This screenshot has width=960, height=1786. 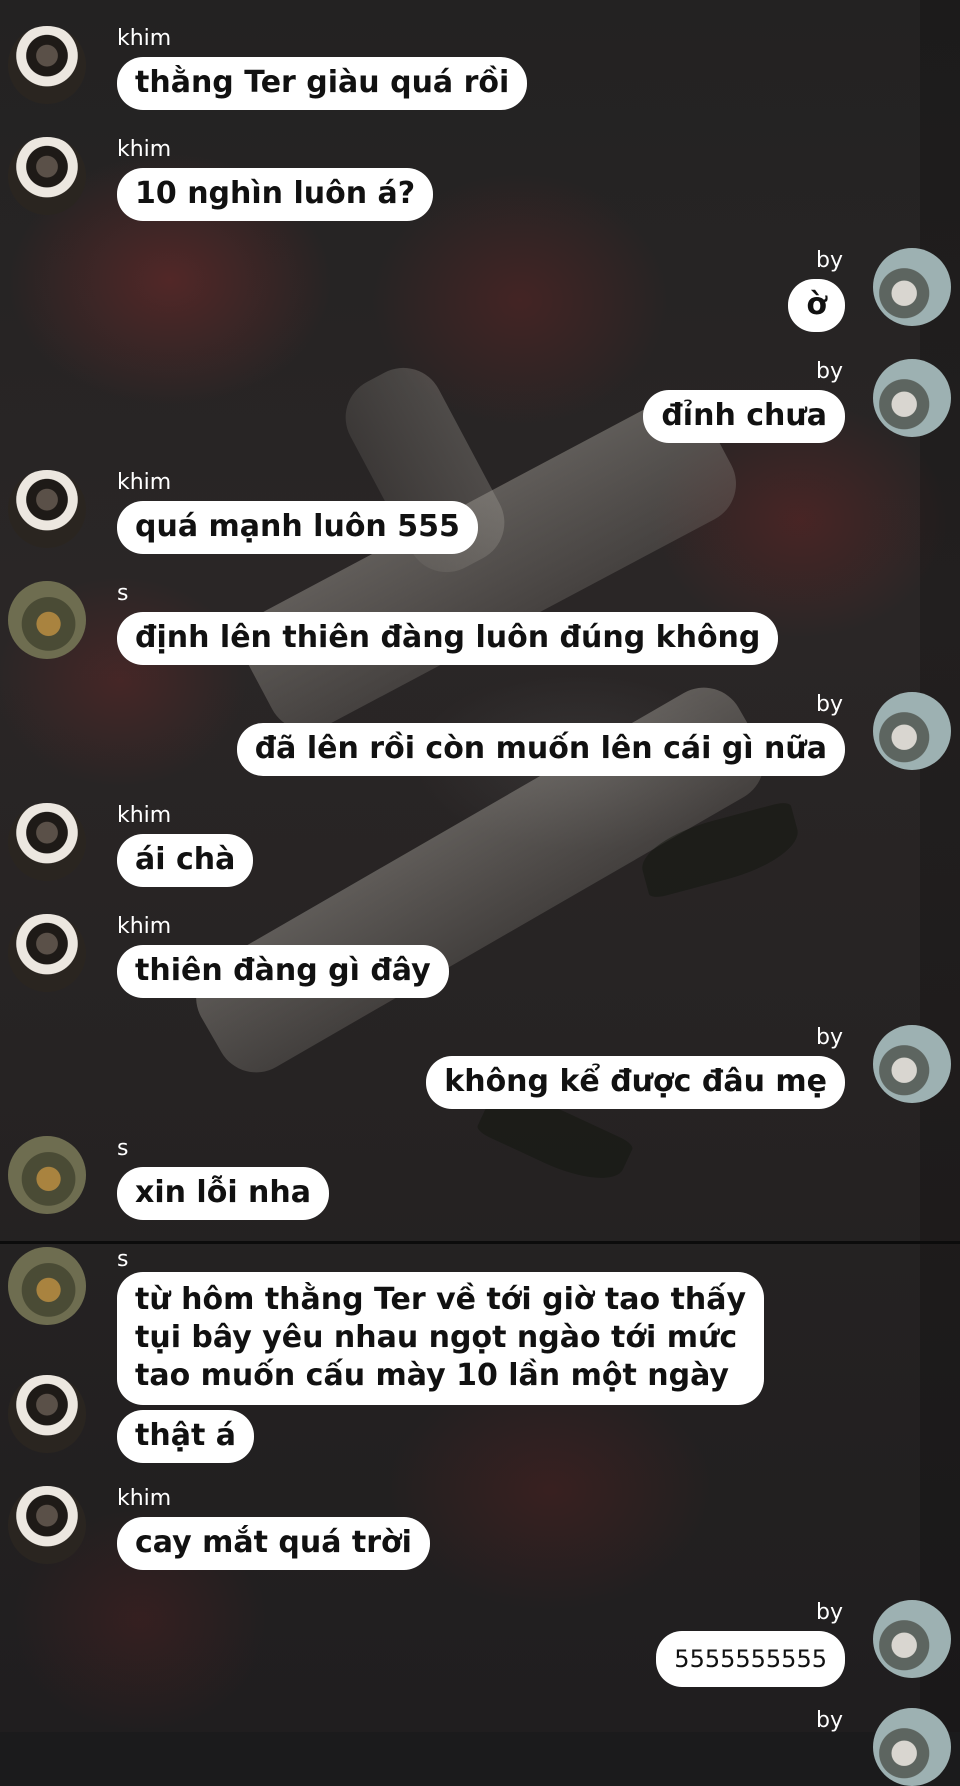 What do you see at coordinates (223, 1193) in the screenshot?
I see `message-bubble: xin lỗi nha` at bounding box center [223, 1193].